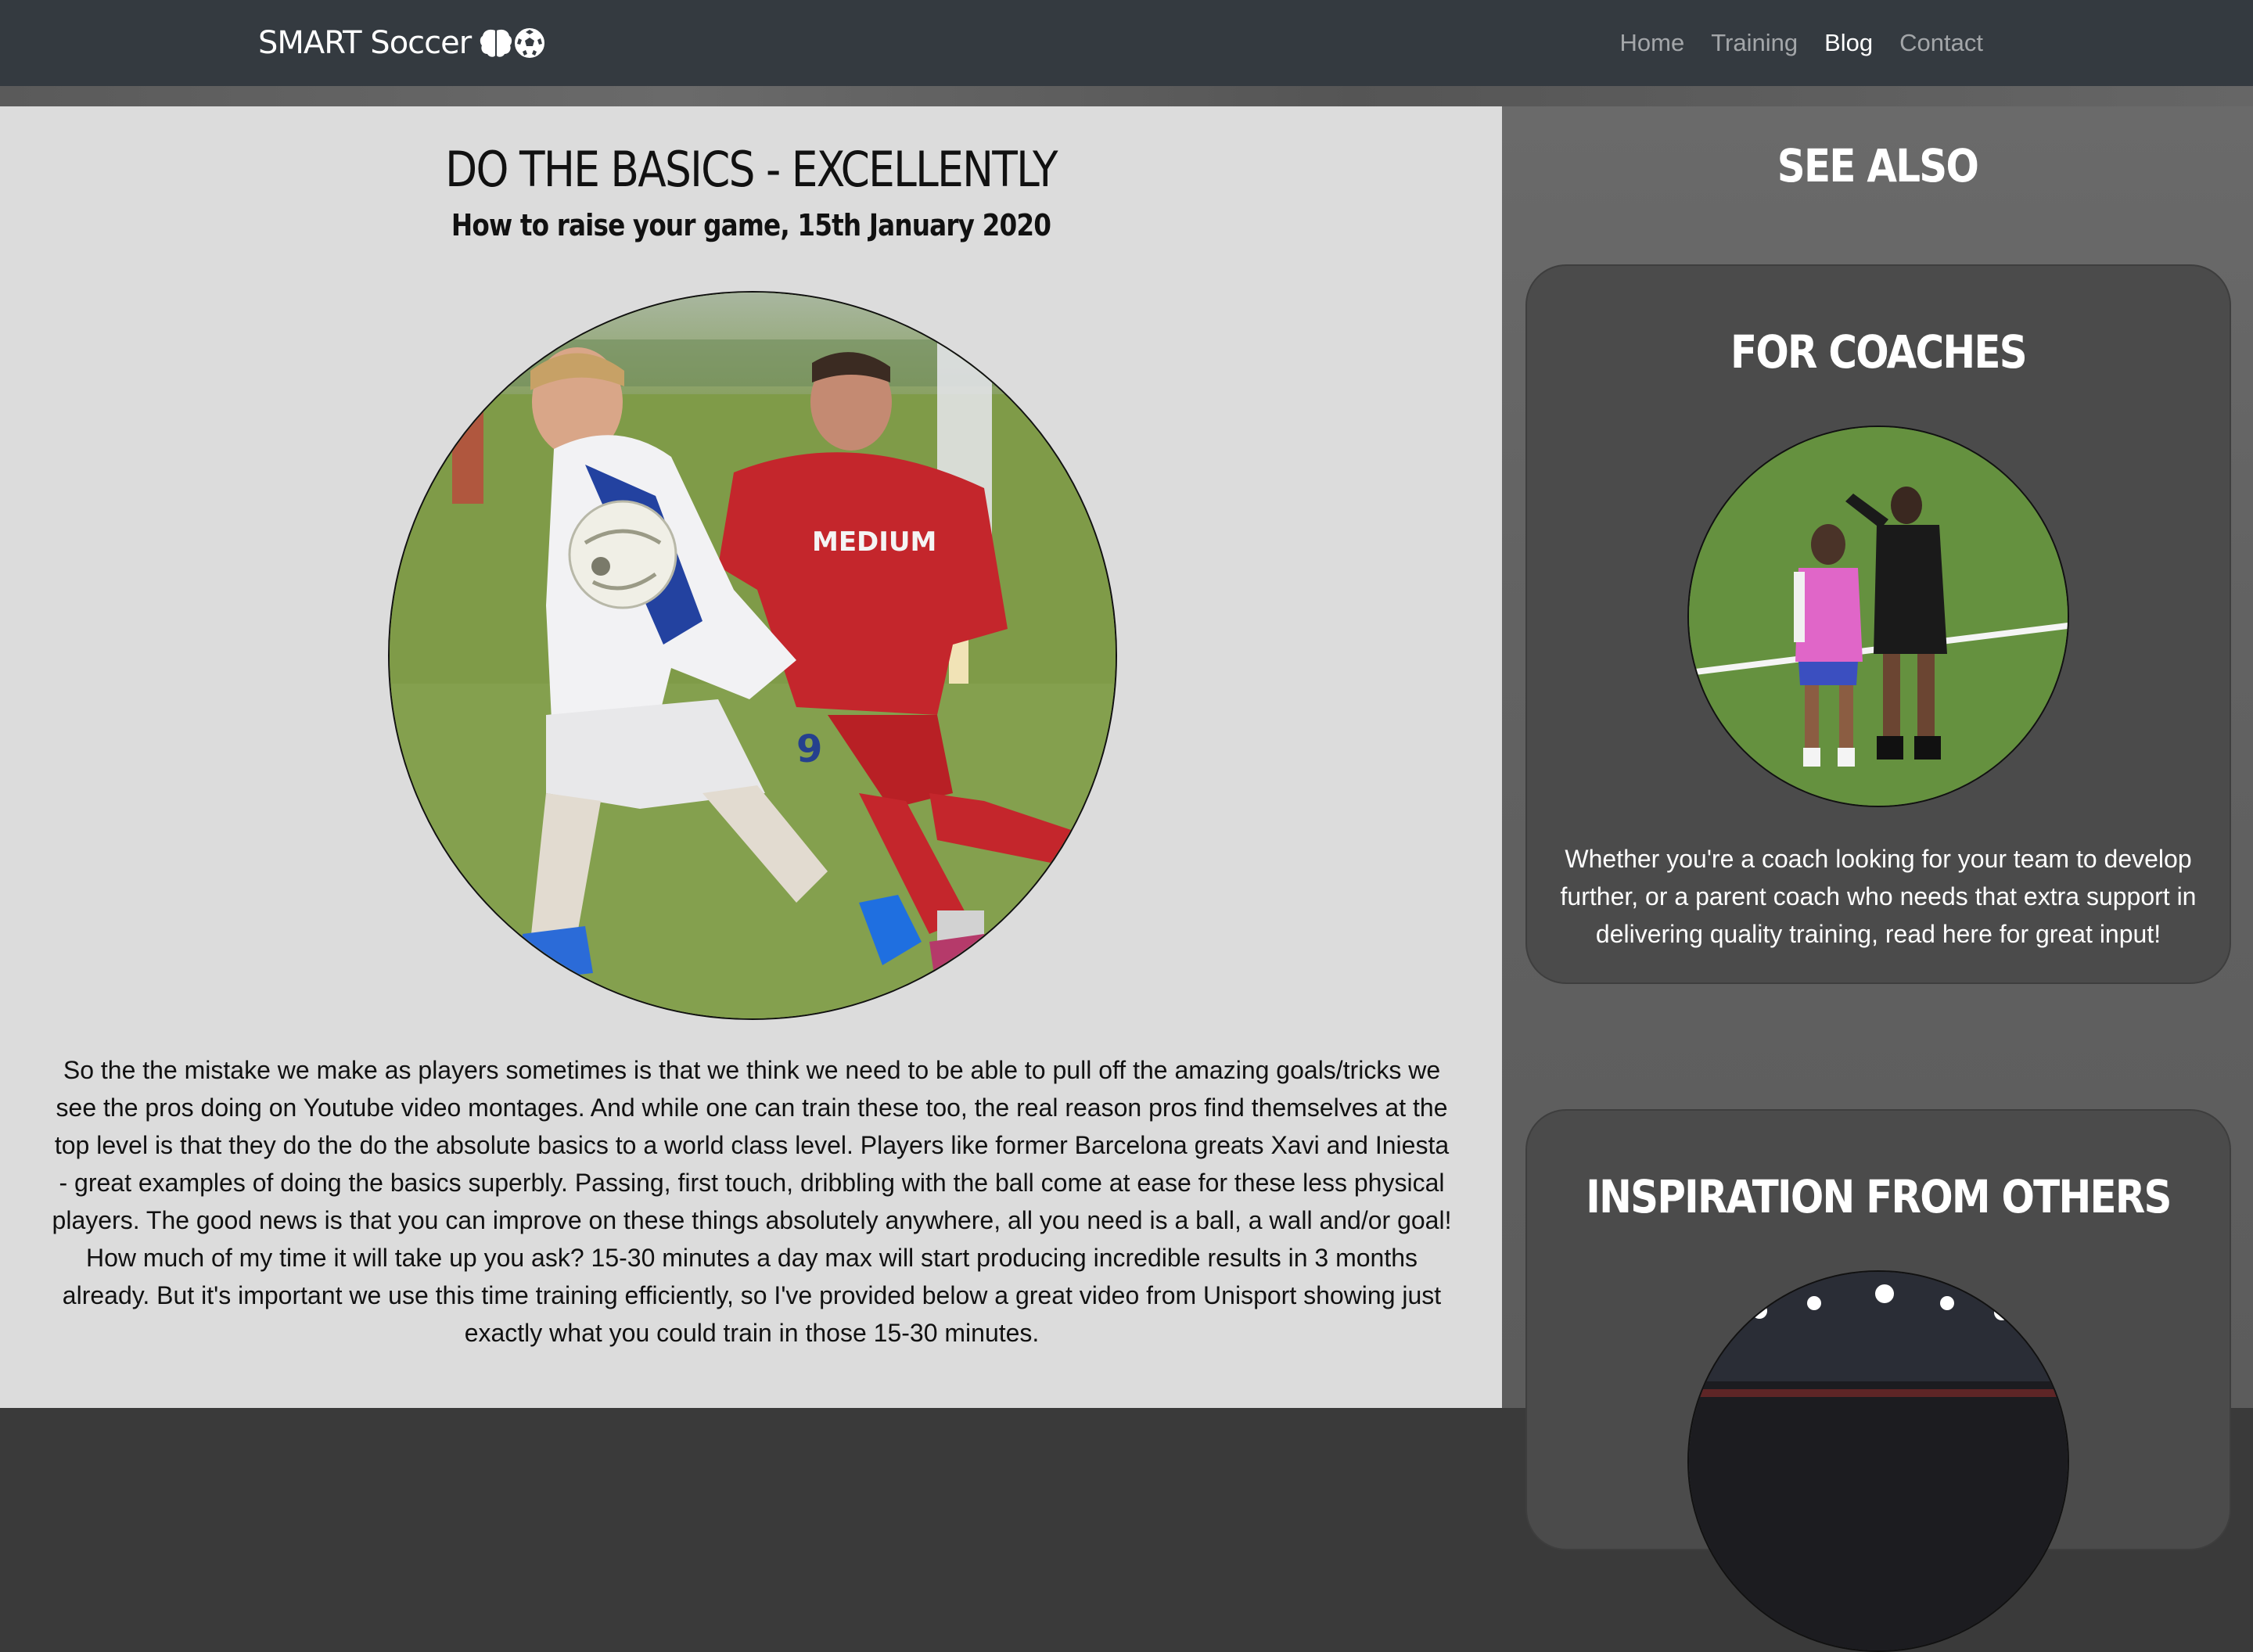  I want to click on nav-link-contact: Contact, so click(1941, 43).